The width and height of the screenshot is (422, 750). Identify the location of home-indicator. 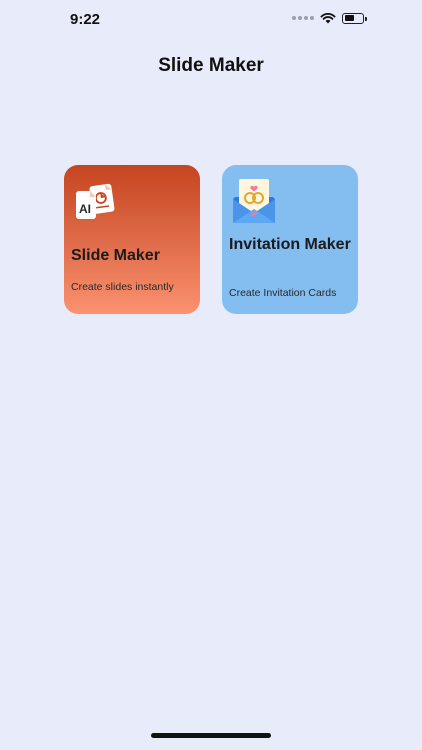
(211, 735).